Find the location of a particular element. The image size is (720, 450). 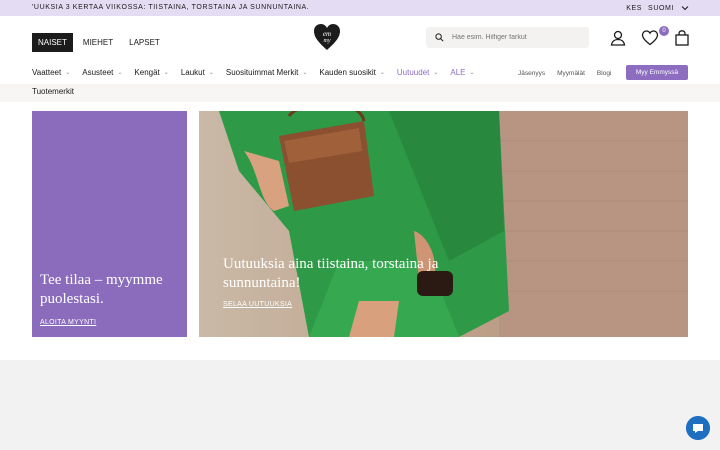

nav-item-label: ALE is located at coordinates (458, 72).